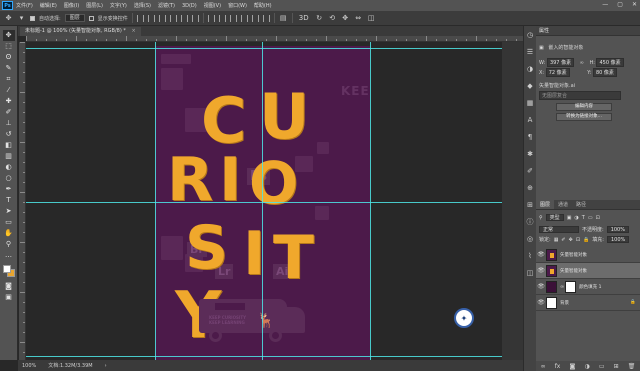 This screenshot has height=371, width=640. Describe the element at coordinates (9, 68) in the screenshot. I see `quick-select-tool-icon: ✎` at that location.